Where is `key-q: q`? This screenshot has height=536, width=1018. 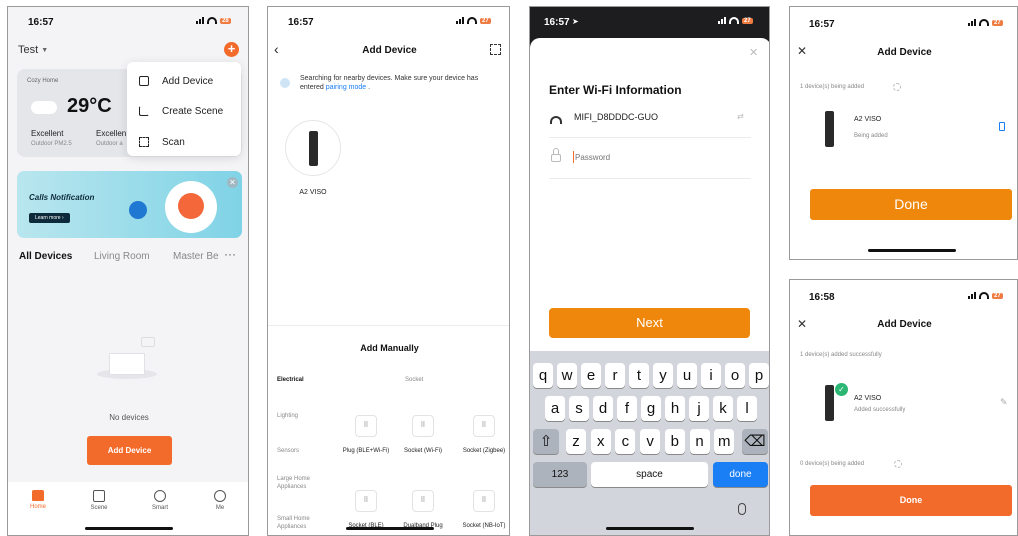
key-q: q is located at coordinates (543, 375).